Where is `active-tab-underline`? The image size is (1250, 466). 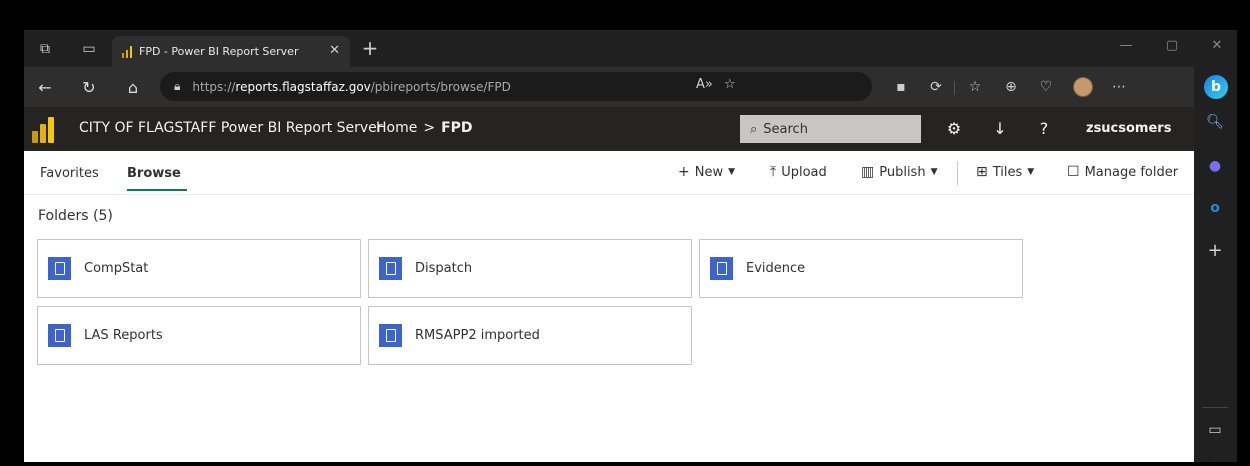 active-tab-underline is located at coordinates (157, 190).